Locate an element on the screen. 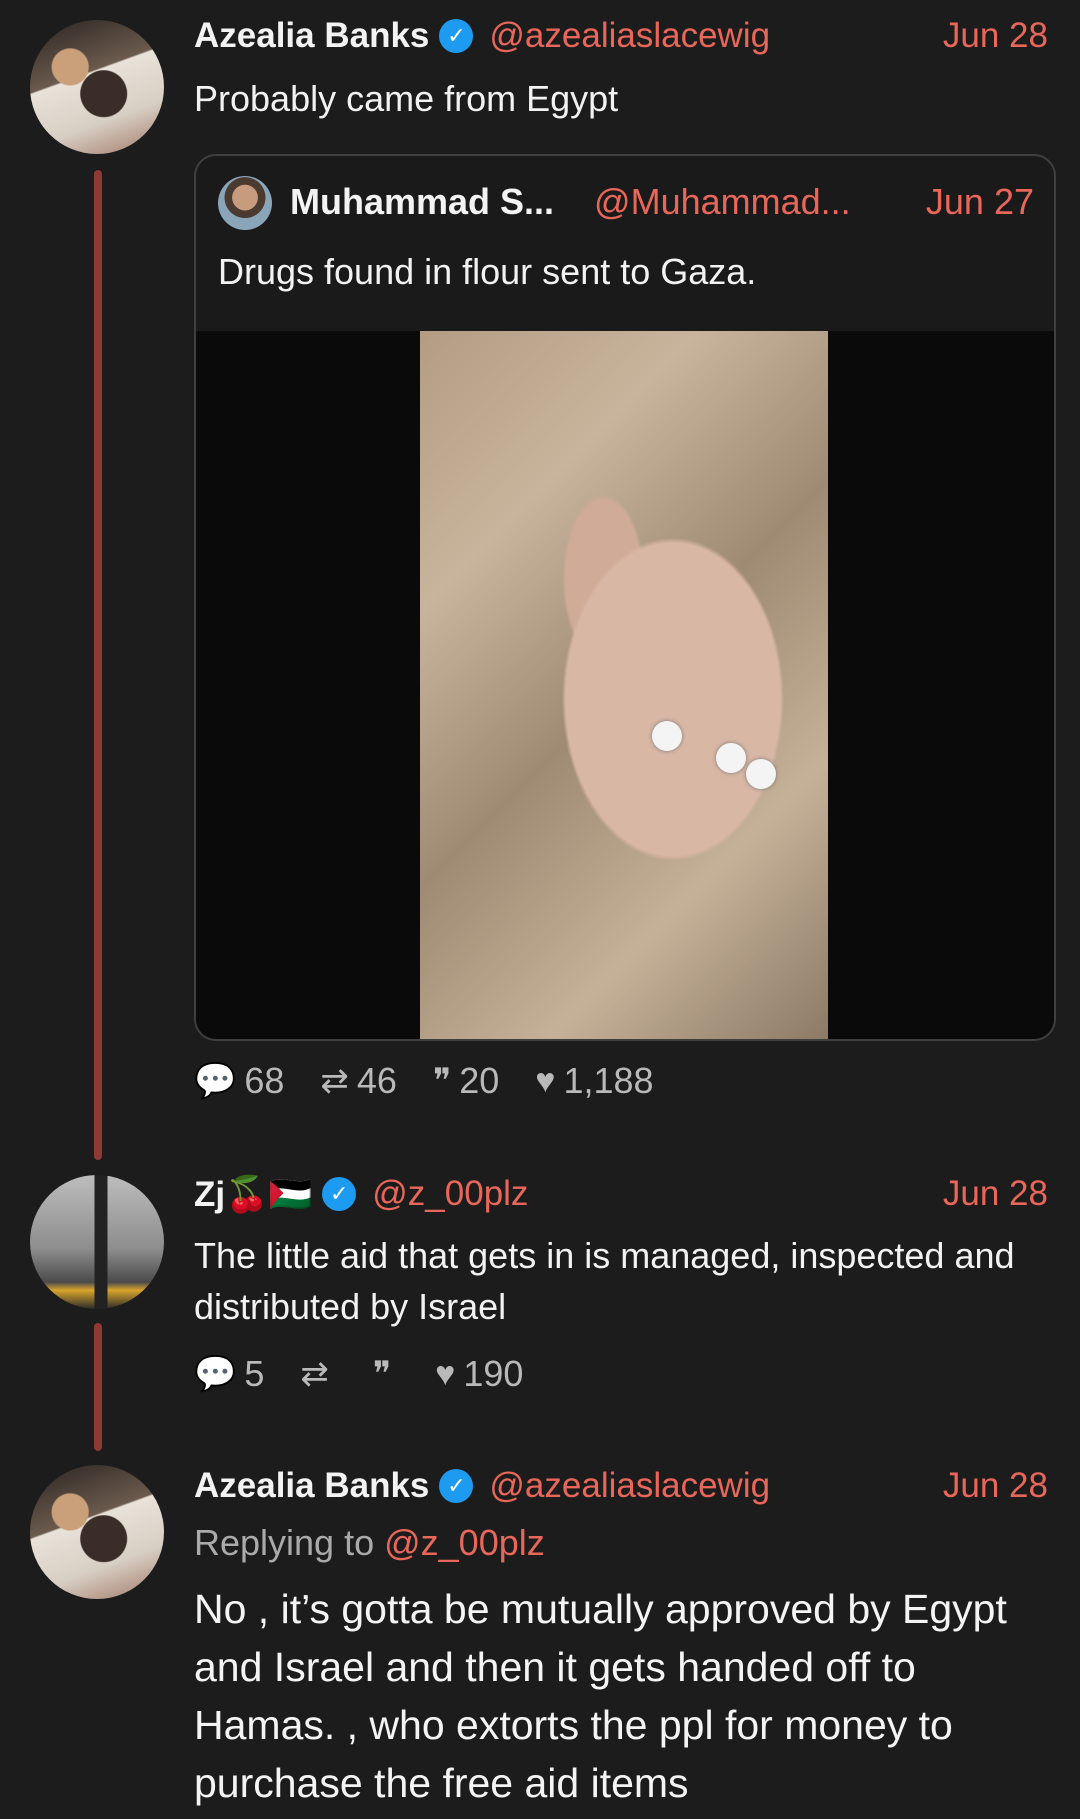 This screenshot has width=1080, height=1819. author-handle: @z_00plz is located at coordinates (450, 1194).